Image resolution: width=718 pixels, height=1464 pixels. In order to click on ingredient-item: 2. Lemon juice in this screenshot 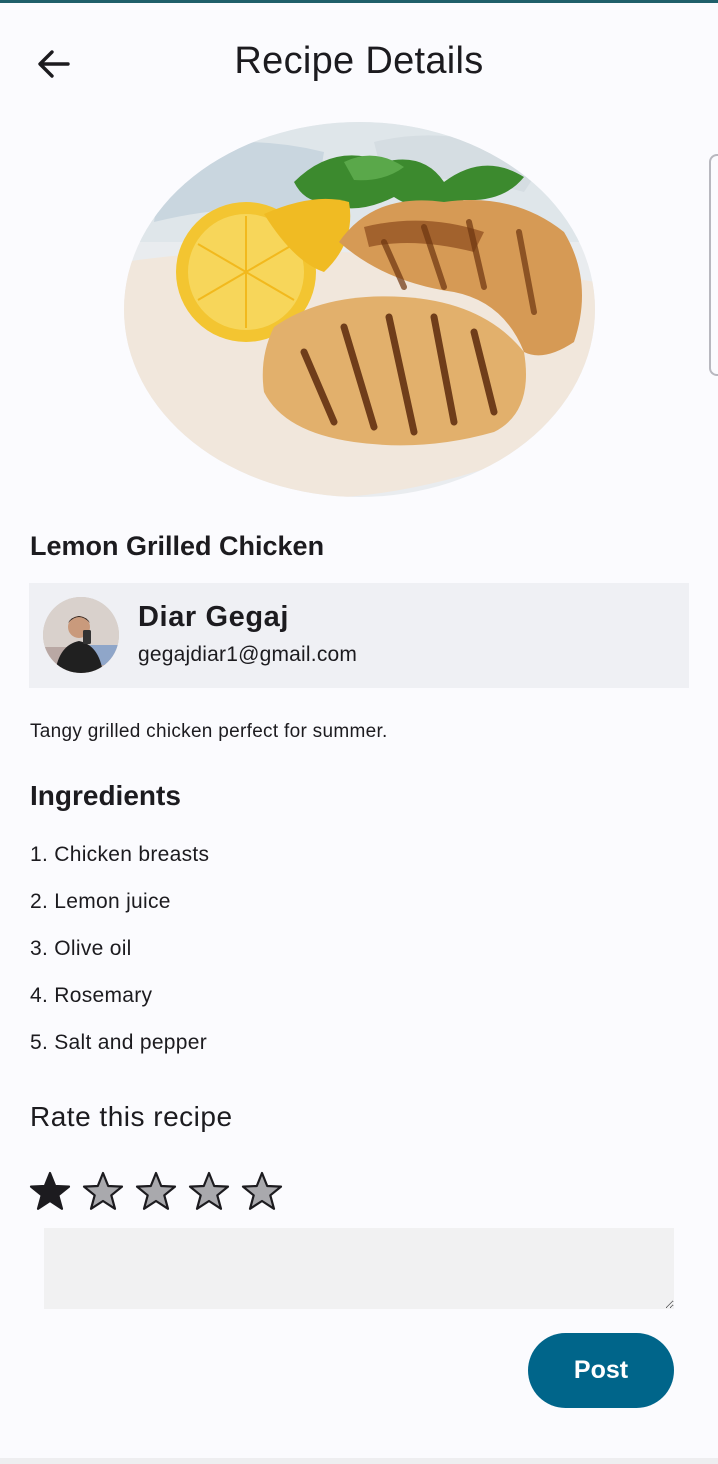, I will do `click(100, 901)`.